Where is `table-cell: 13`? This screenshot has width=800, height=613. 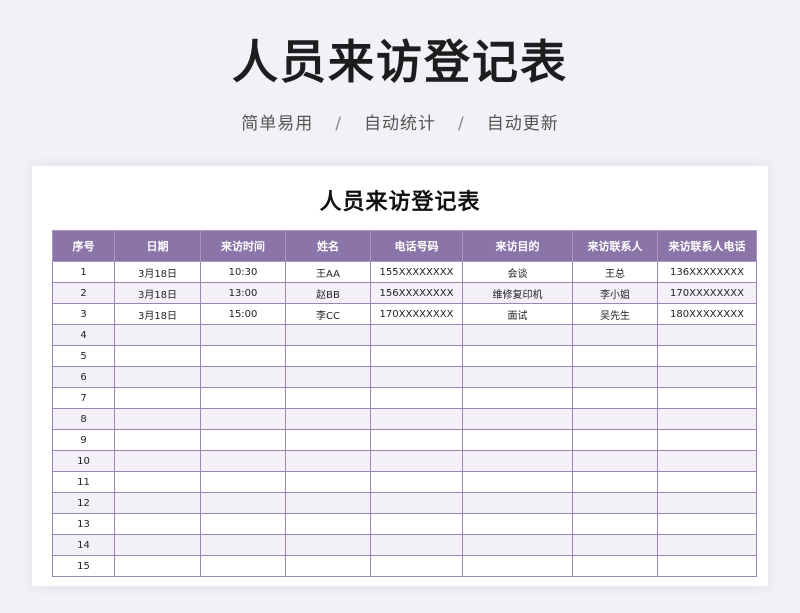 table-cell: 13 is located at coordinates (83, 524).